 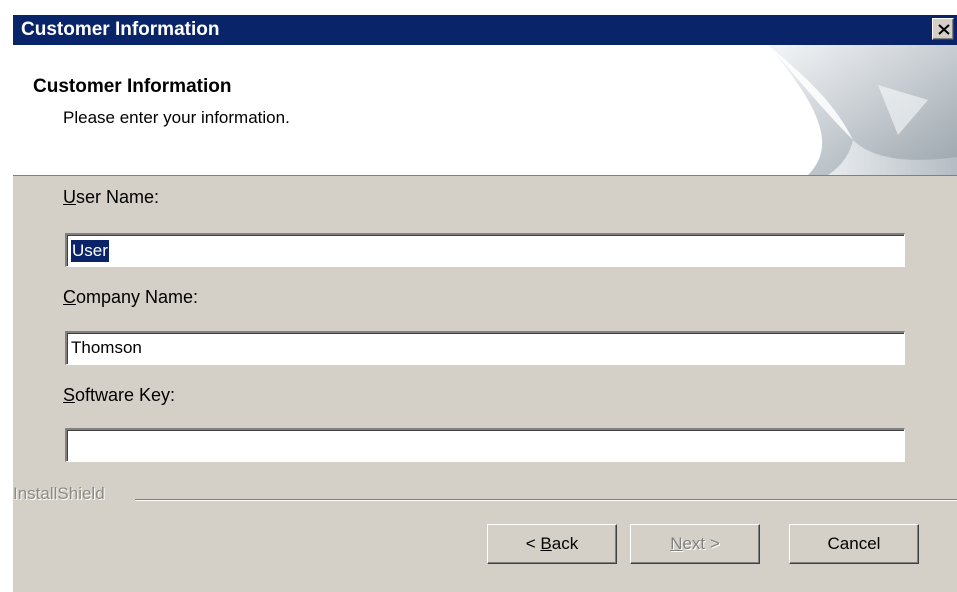 I want to click on software-key-field, so click(x=485, y=445).